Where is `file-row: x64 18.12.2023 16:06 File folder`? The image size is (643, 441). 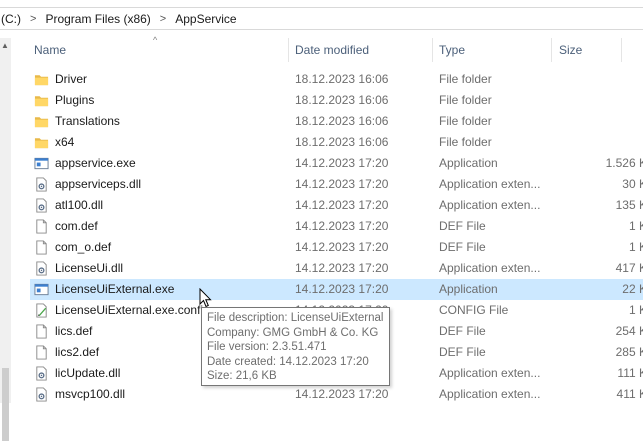
file-row: x64 18.12.2023 16:06 File folder is located at coordinates (336, 142).